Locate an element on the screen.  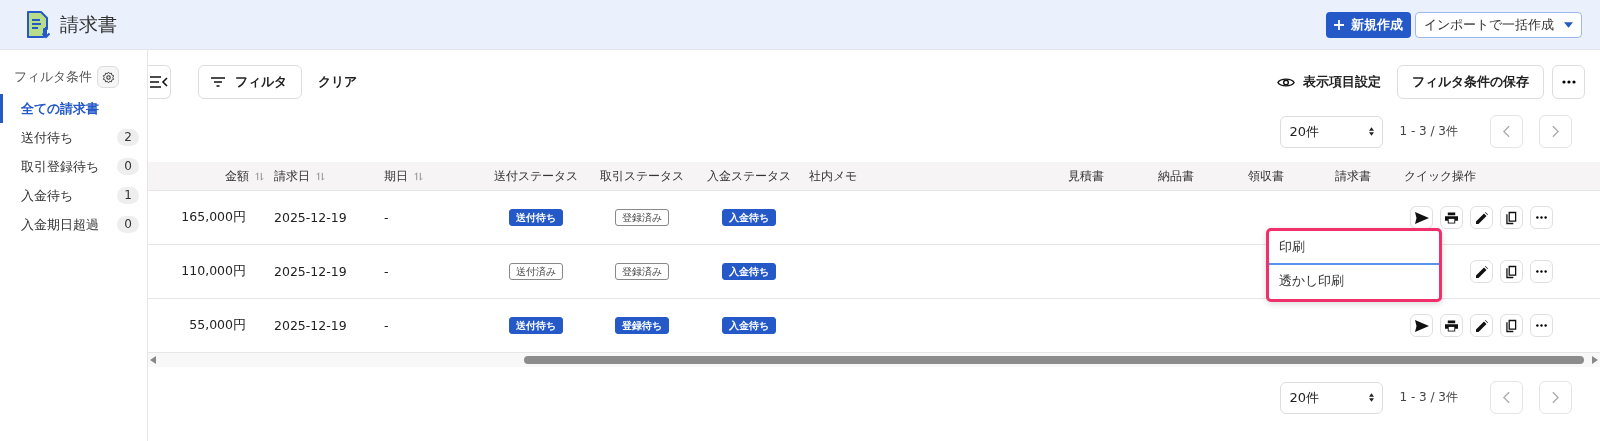
column-header: 見積書 is located at coordinates (1085, 176).